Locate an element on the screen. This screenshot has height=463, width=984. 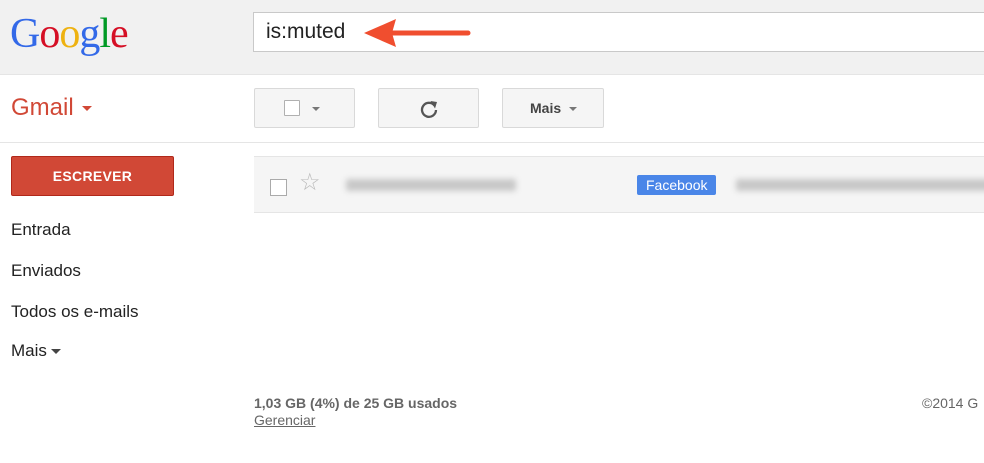
copyright: ©2014 G is located at coordinates (950, 403).